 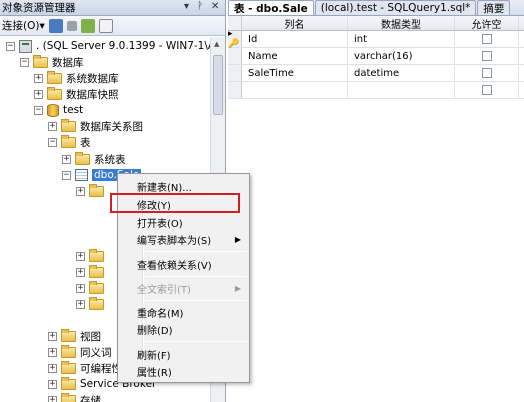 I want to click on scrollbar-thumb, so click(x=218, y=85).